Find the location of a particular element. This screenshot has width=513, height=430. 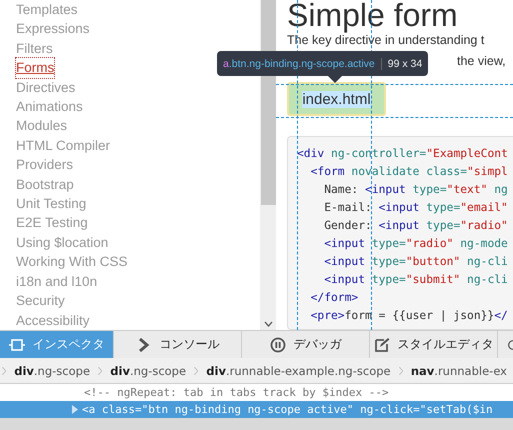

sidebar-link: Providers is located at coordinates (45, 165).